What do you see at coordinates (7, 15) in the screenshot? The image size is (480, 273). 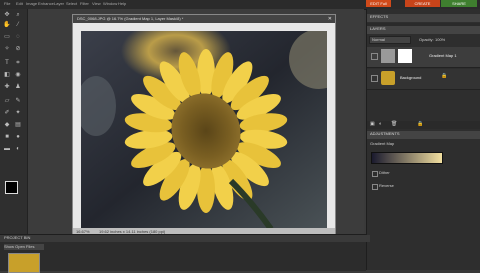 I see `move-tool-icon: ✥` at bounding box center [7, 15].